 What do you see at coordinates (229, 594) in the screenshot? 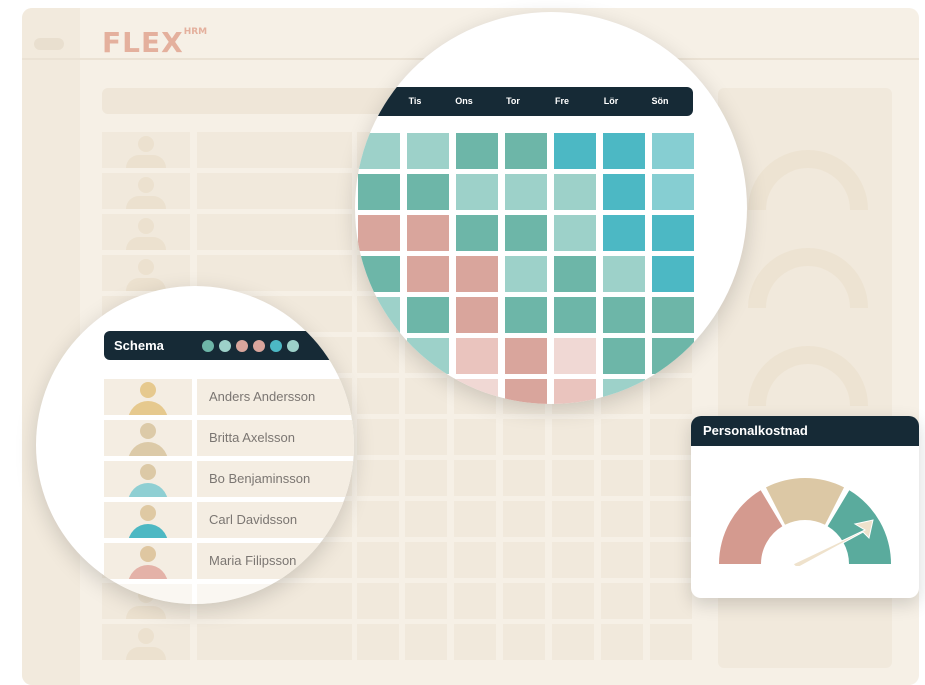
I see `employee-row-placeholder` at bounding box center [229, 594].